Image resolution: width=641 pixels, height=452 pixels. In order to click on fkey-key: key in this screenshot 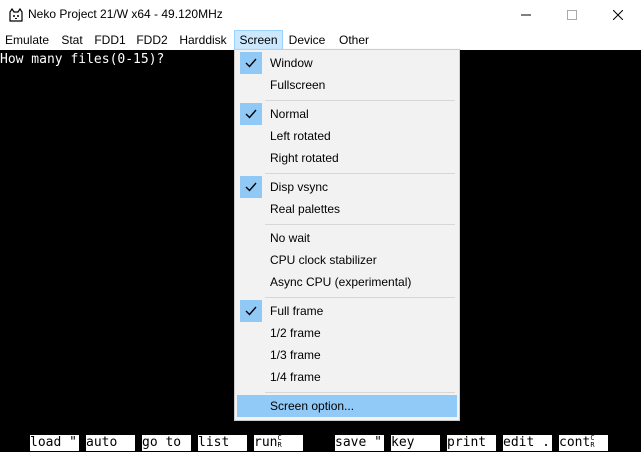, I will do `click(415, 443)`.